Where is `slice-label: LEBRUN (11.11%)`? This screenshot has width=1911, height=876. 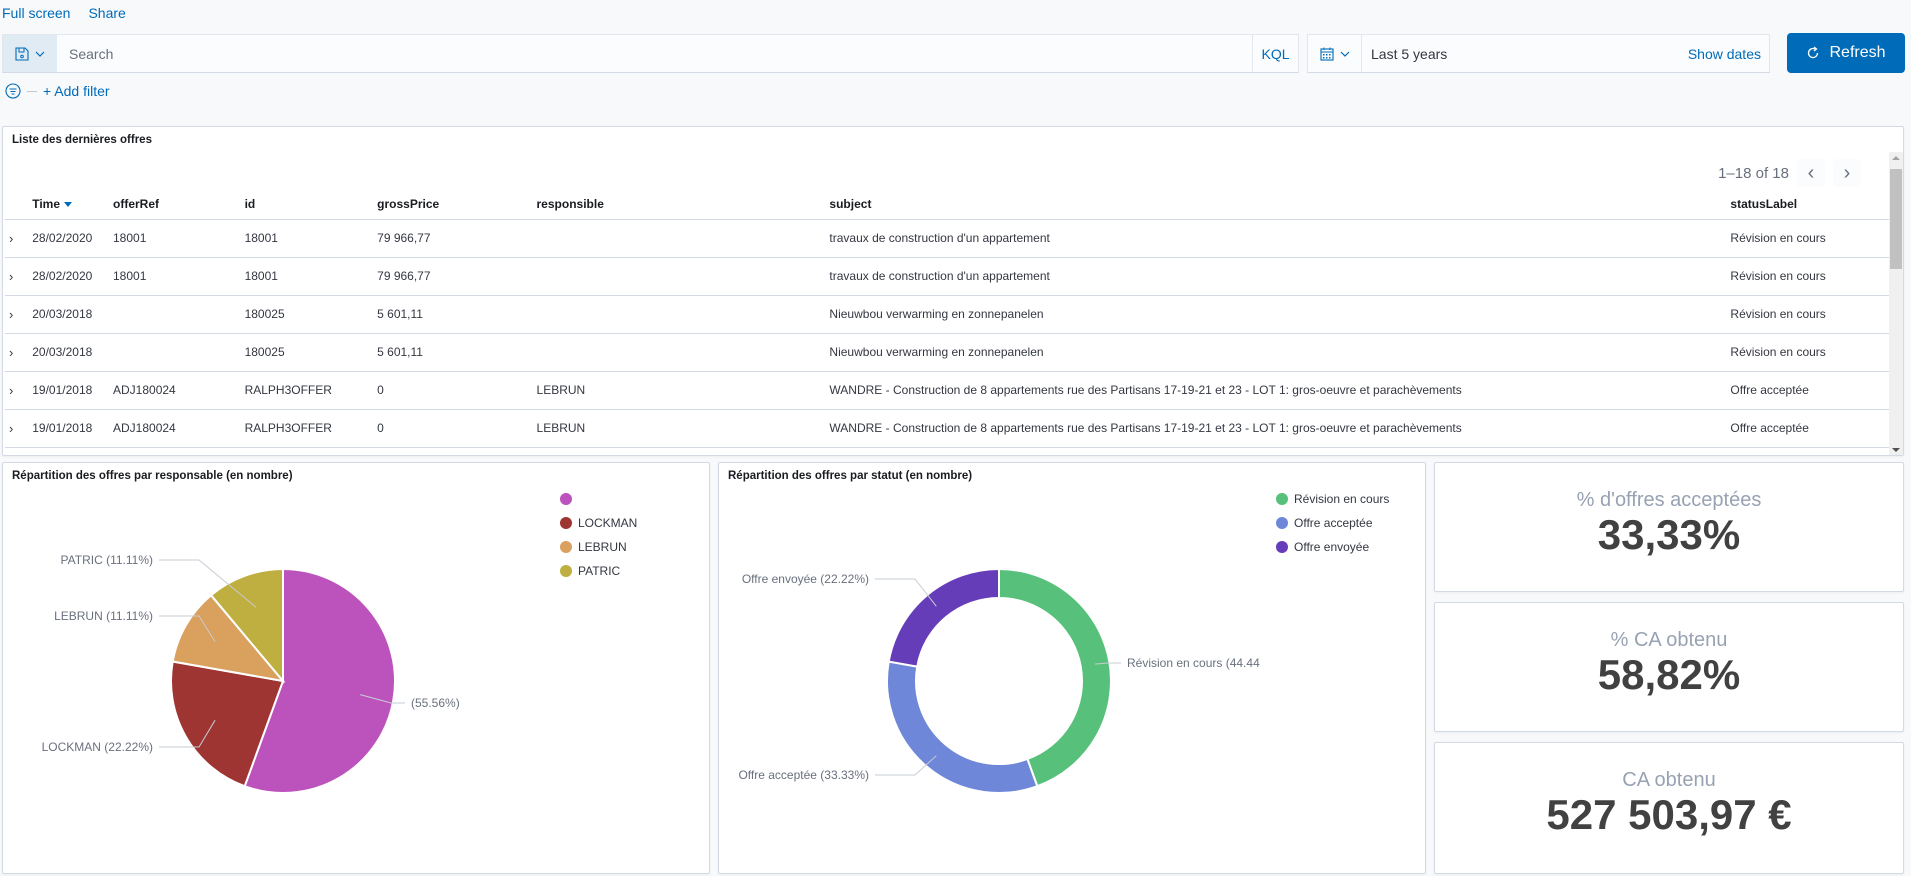
slice-label: LEBRUN (11.11%) is located at coordinates (103, 616).